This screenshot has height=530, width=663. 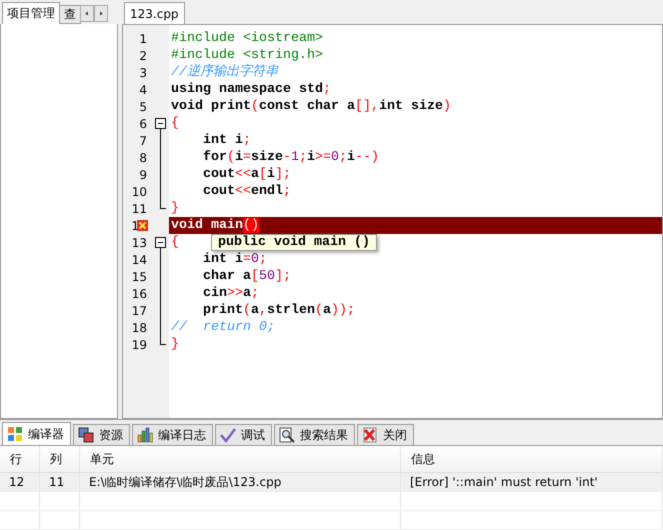 I want to click on line-number: 10, so click(x=138, y=191).